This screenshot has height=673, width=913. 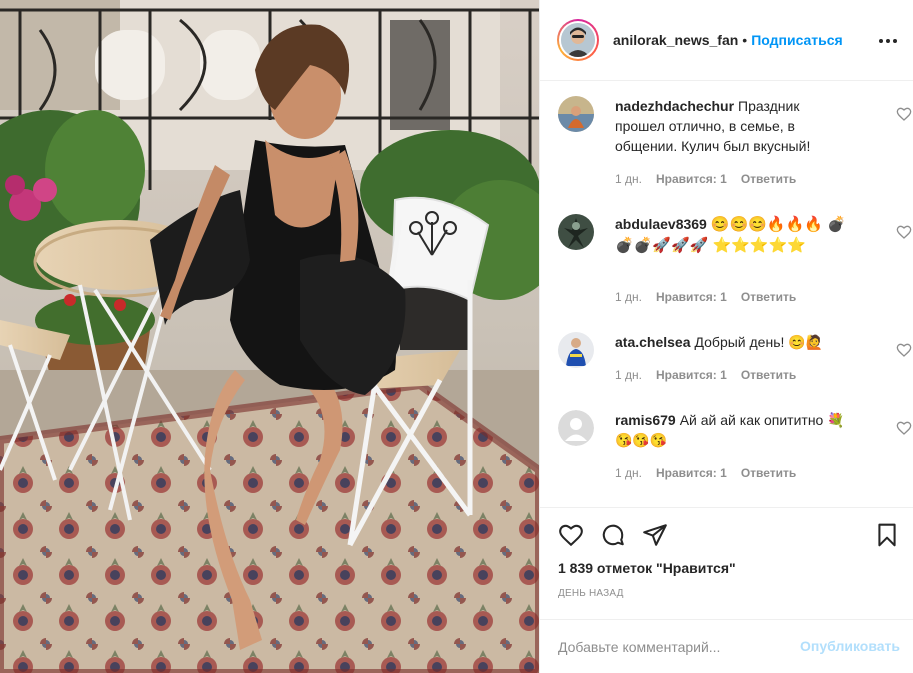 I want to click on add-comment-bar: Опубликовать, so click(x=726, y=646).